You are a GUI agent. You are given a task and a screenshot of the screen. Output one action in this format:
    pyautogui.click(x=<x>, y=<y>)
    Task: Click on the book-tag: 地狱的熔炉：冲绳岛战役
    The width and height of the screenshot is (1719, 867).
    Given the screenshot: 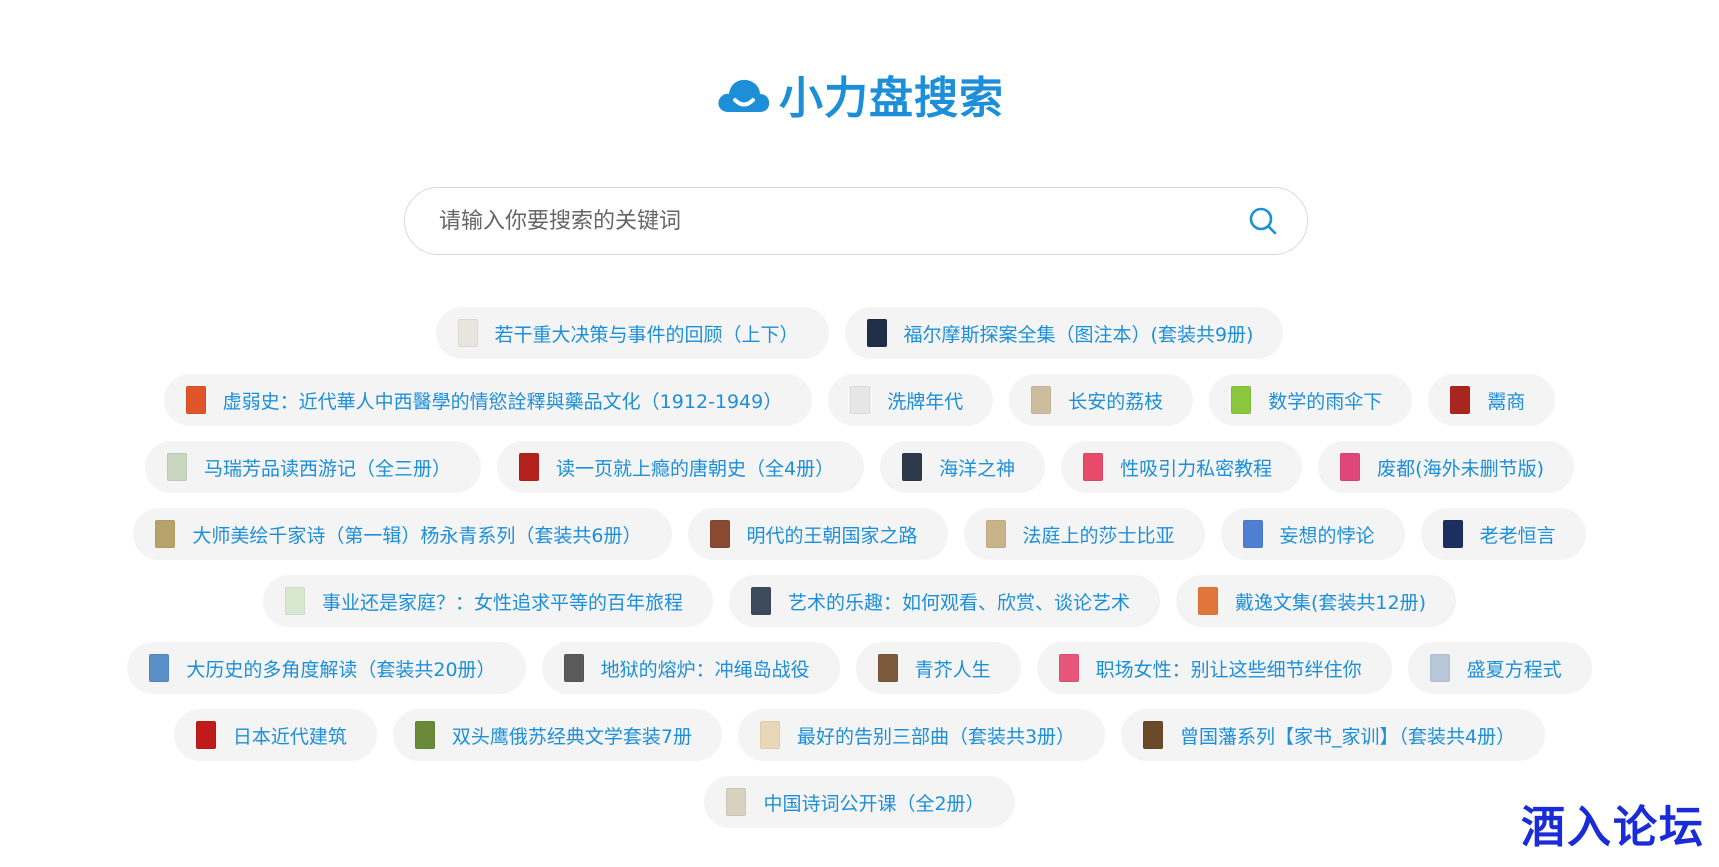 What is the action you would take?
    pyautogui.click(x=690, y=668)
    